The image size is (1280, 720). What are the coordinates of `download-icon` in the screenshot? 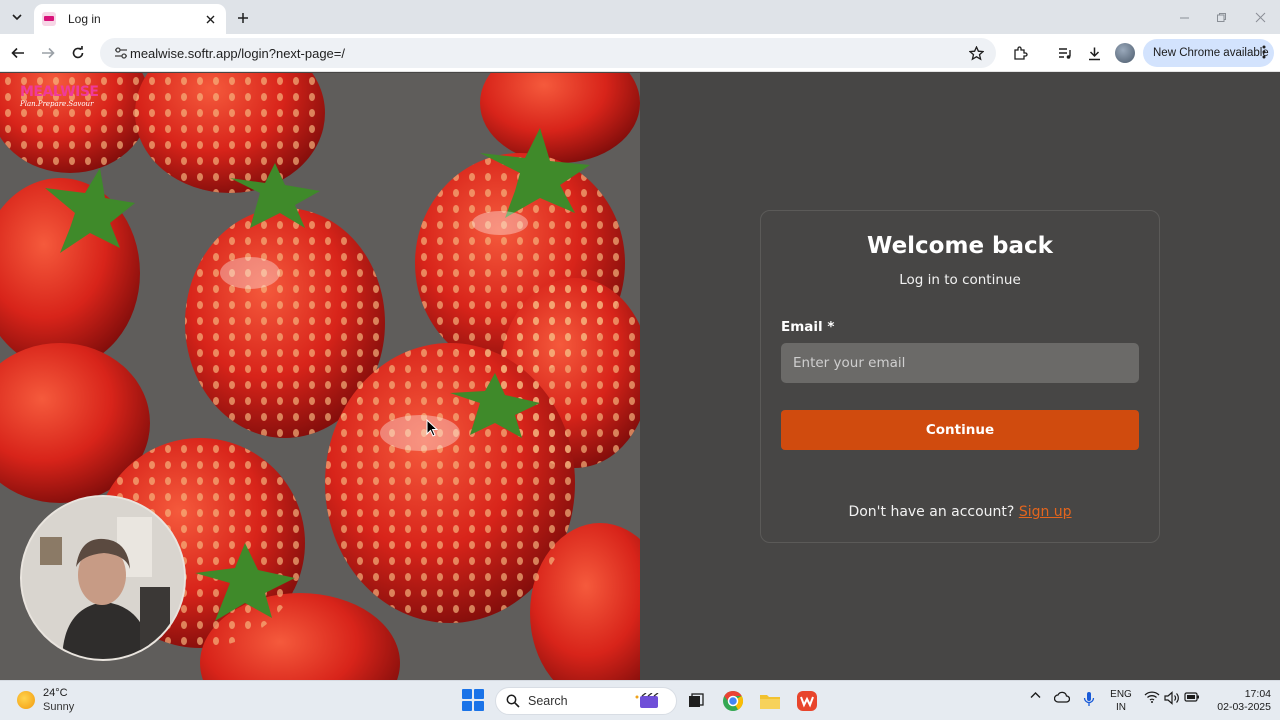 It's located at (1094, 53).